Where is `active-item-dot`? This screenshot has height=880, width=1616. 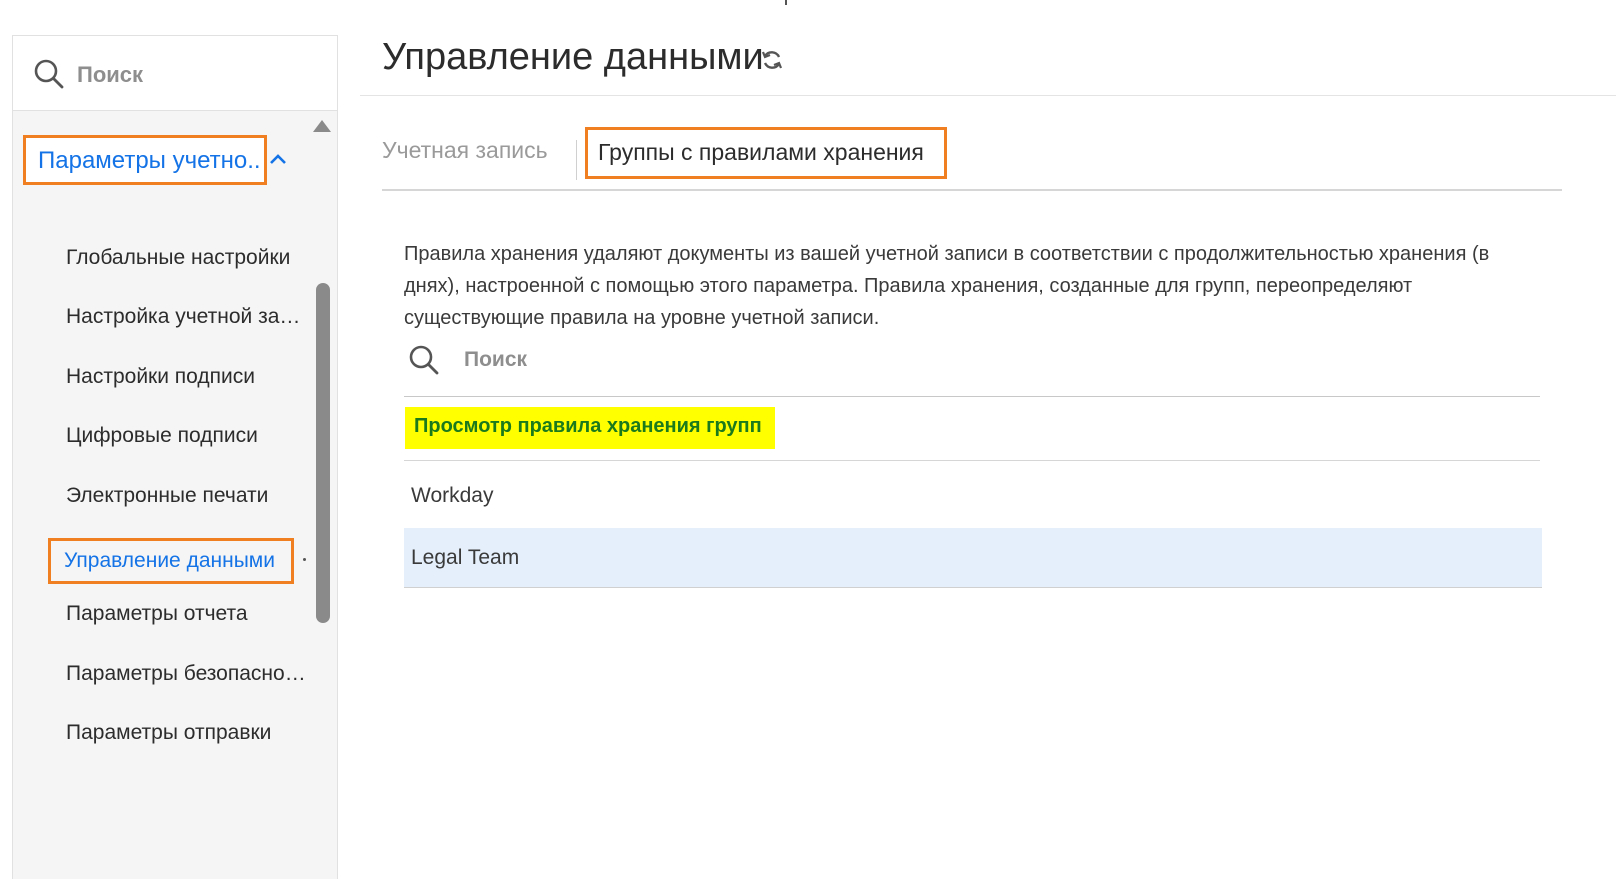
active-item-dot is located at coordinates (304, 559).